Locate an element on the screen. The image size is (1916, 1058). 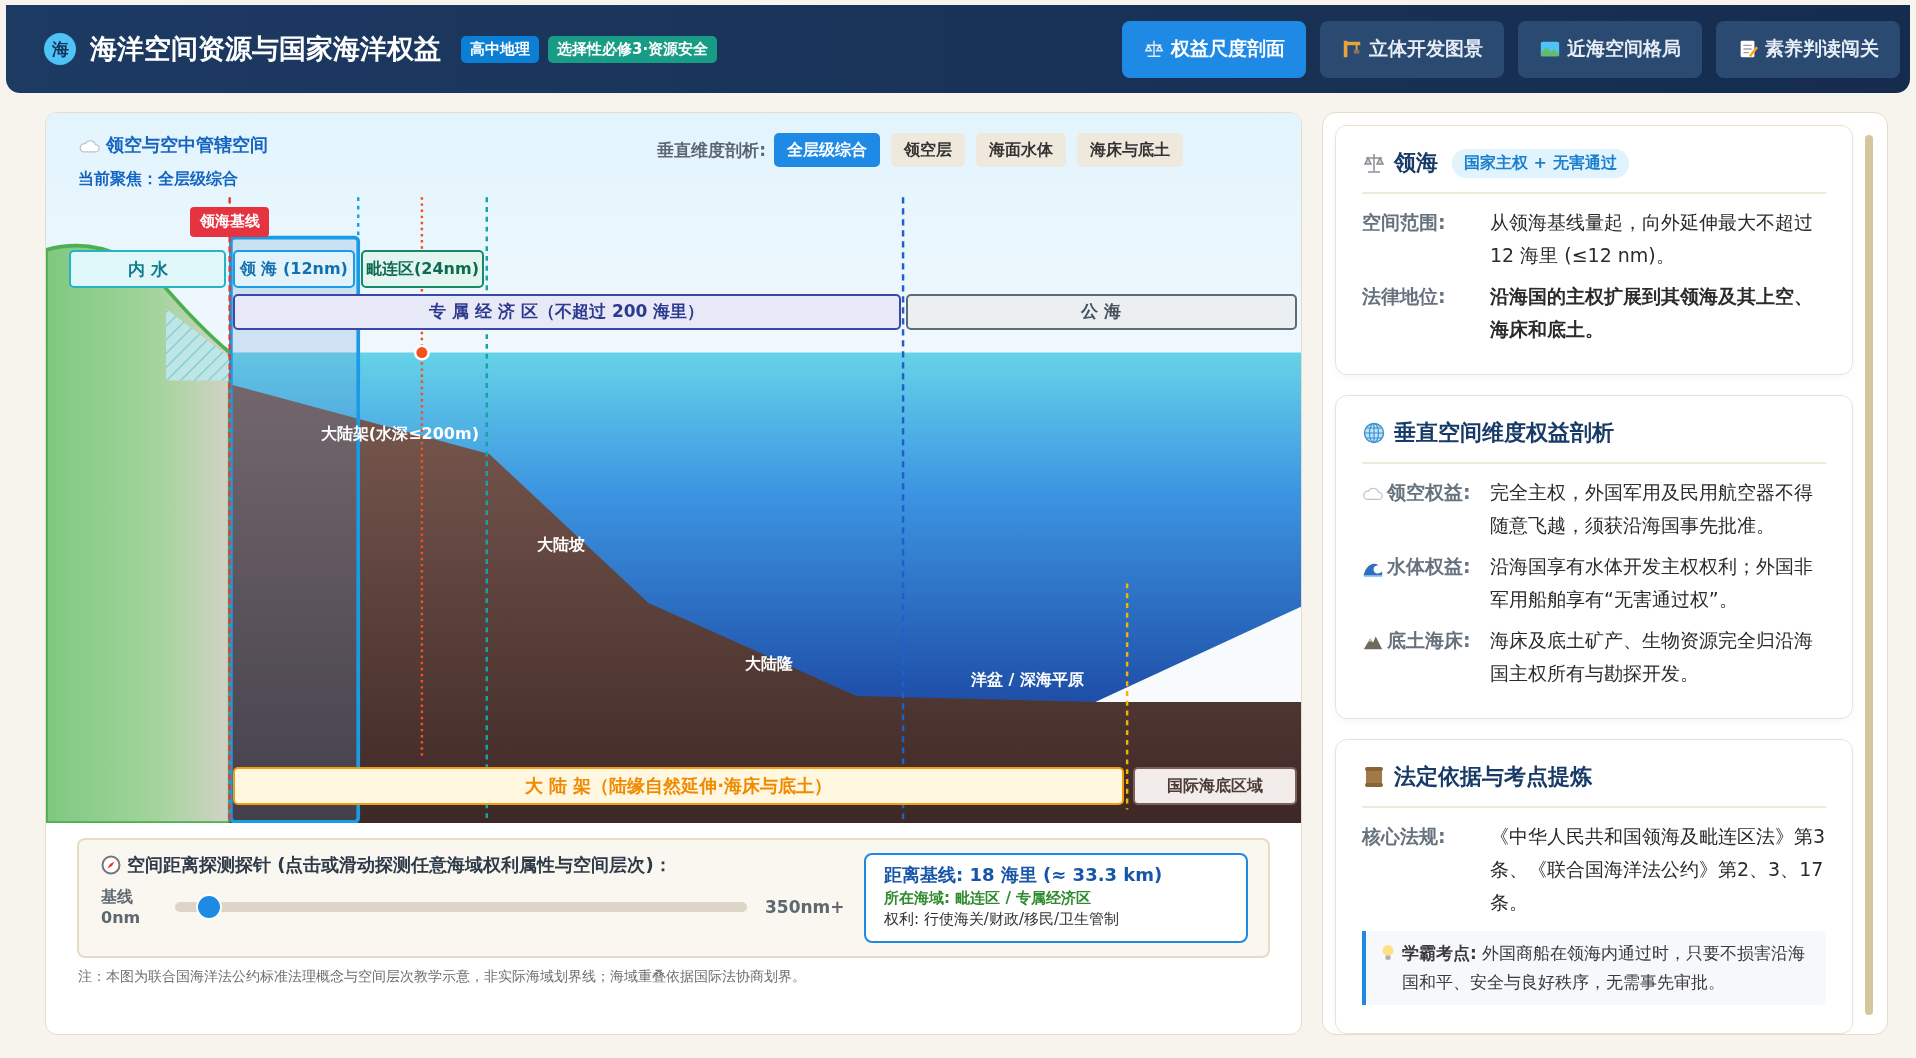
diagram-title: 领空与空中管辖空间 is located at coordinates (187, 145).